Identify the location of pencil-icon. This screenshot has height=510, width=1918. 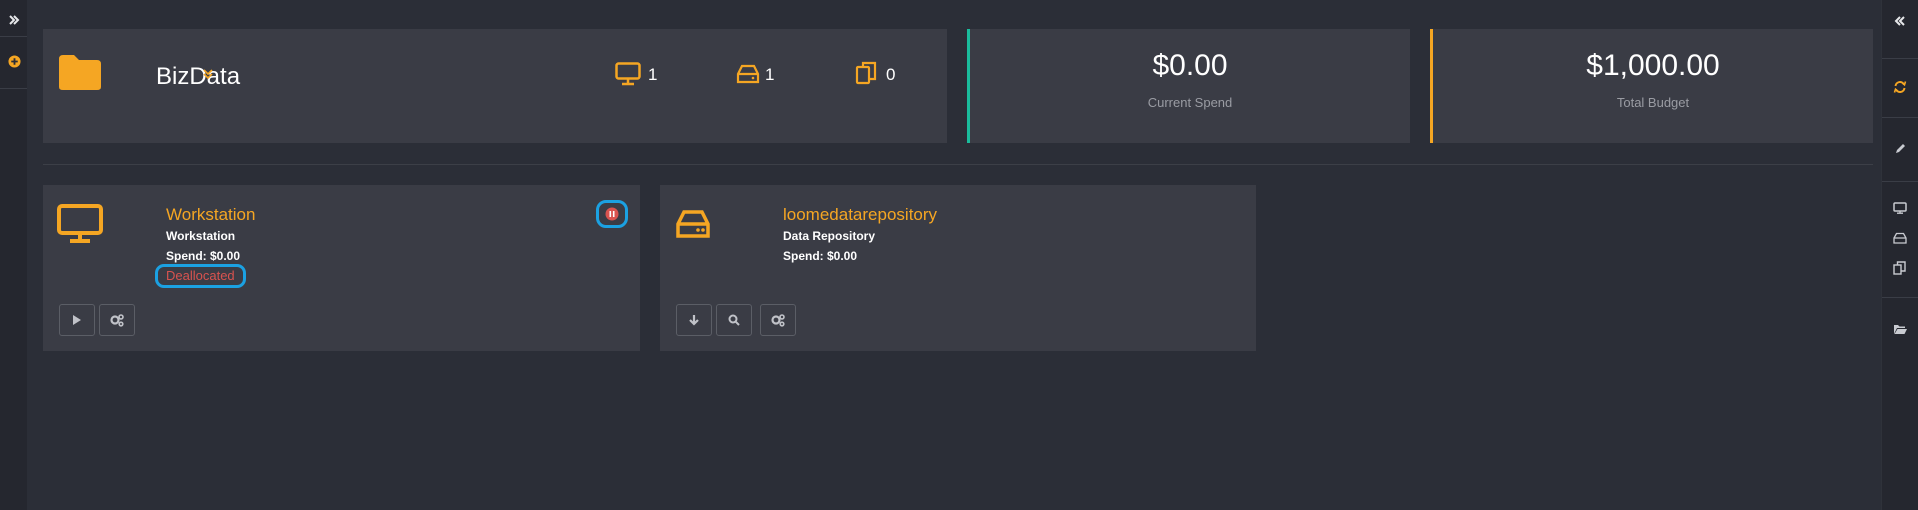
(1900, 148).